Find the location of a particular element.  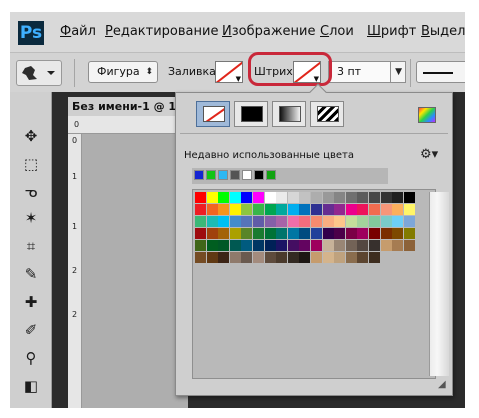

lasso-tool-icon: ᓀ is located at coordinates (31, 192).